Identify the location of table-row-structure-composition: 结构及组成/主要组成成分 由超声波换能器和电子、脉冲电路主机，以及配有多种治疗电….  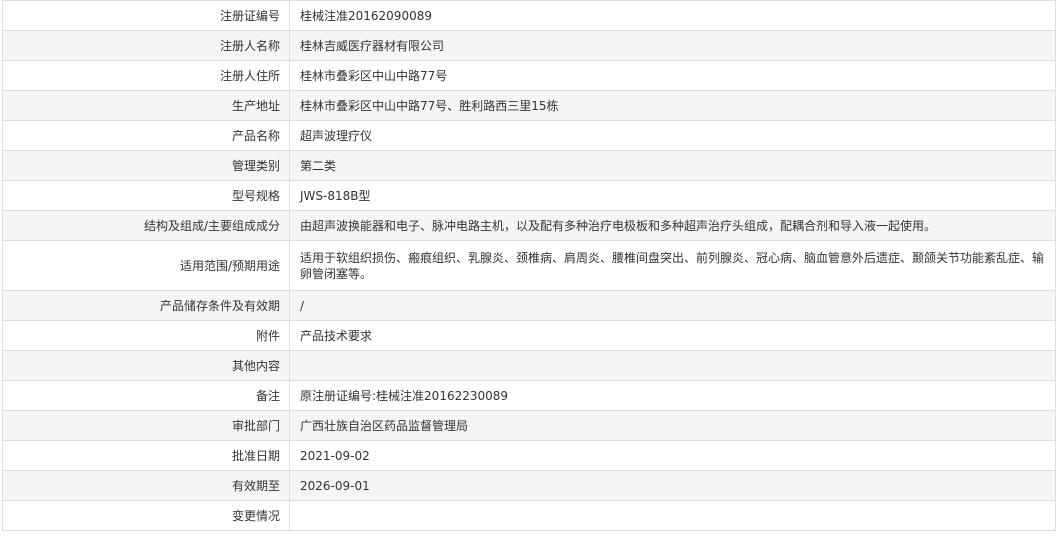
(529, 225).